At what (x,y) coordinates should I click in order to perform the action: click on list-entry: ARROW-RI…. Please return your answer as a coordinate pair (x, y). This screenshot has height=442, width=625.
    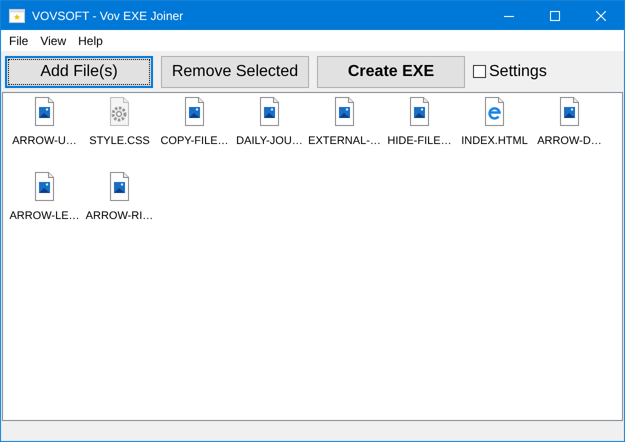
    Looking at the image, I should click on (119, 207).